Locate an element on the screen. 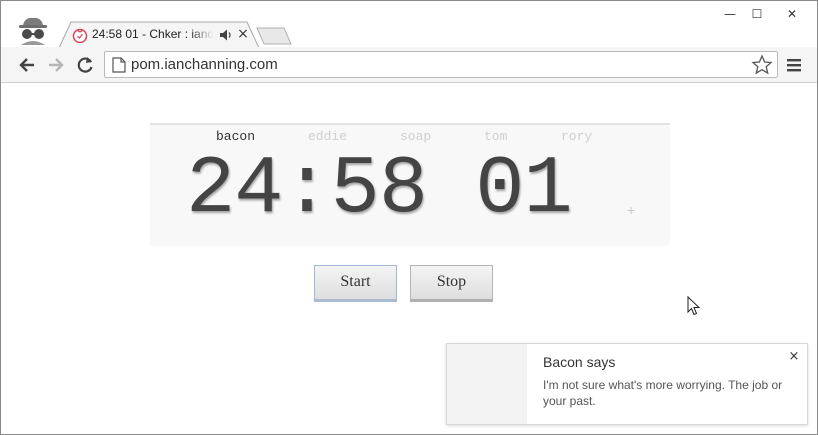  browser-toolbar: pom.ianchanning.com is located at coordinates (409, 65).